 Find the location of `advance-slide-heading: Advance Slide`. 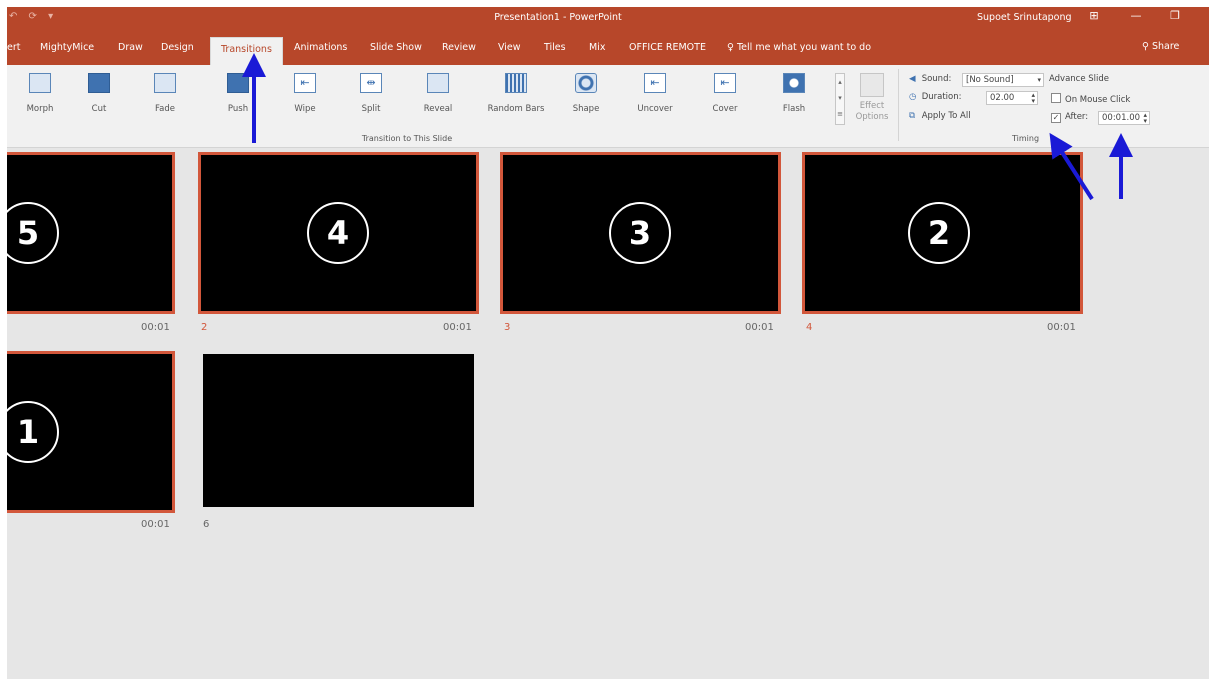

advance-slide-heading: Advance Slide is located at coordinates (1079, 79).